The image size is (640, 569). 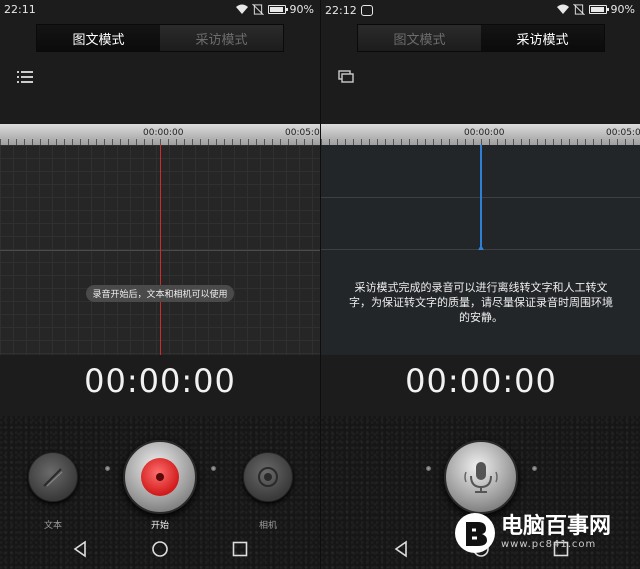 I want to click on site-watermark: 电脑百事网 www.pc841.com, so click(x=533, y=533).